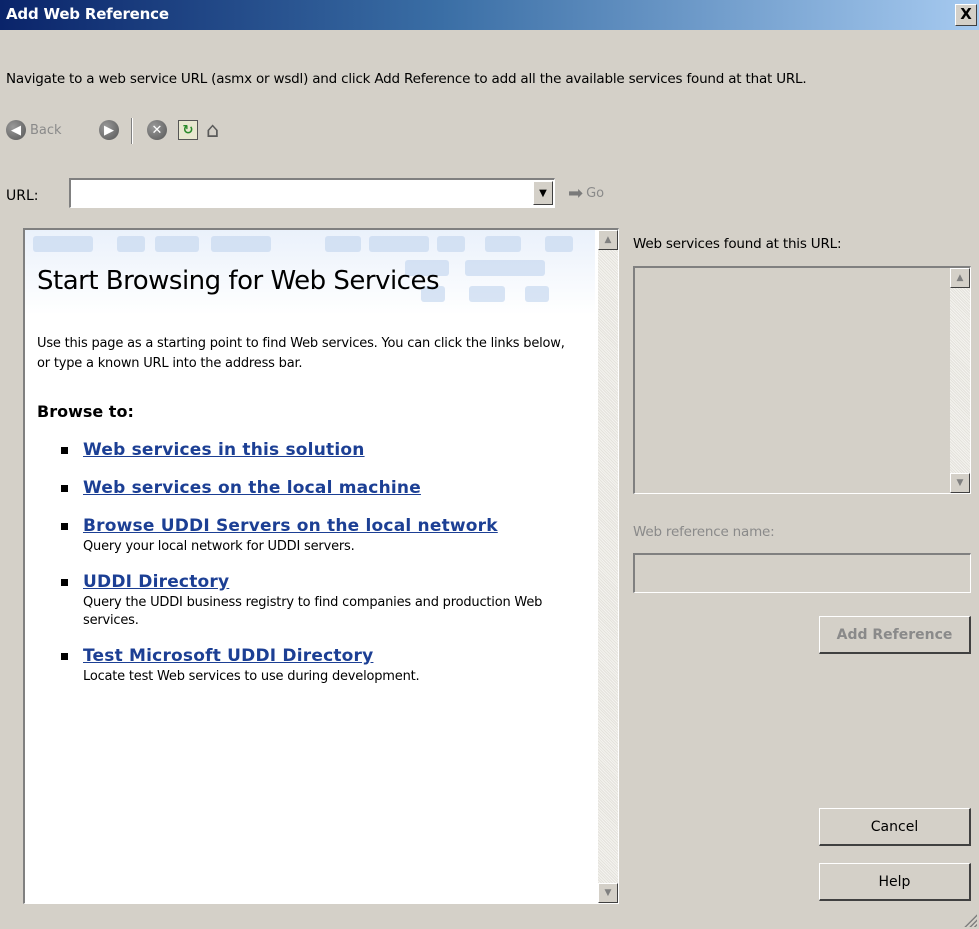  I want to click on go-label: Go, so click(595, 193).